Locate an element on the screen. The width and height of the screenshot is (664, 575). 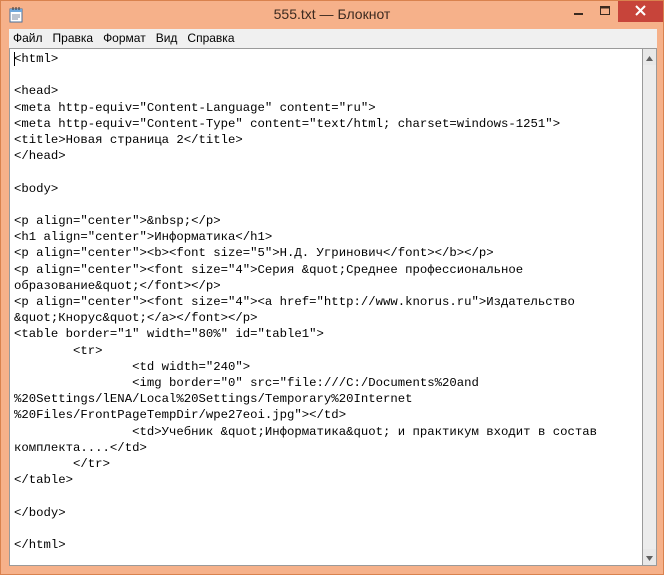
chevron-down-icon is located at coordinates (649, 557).